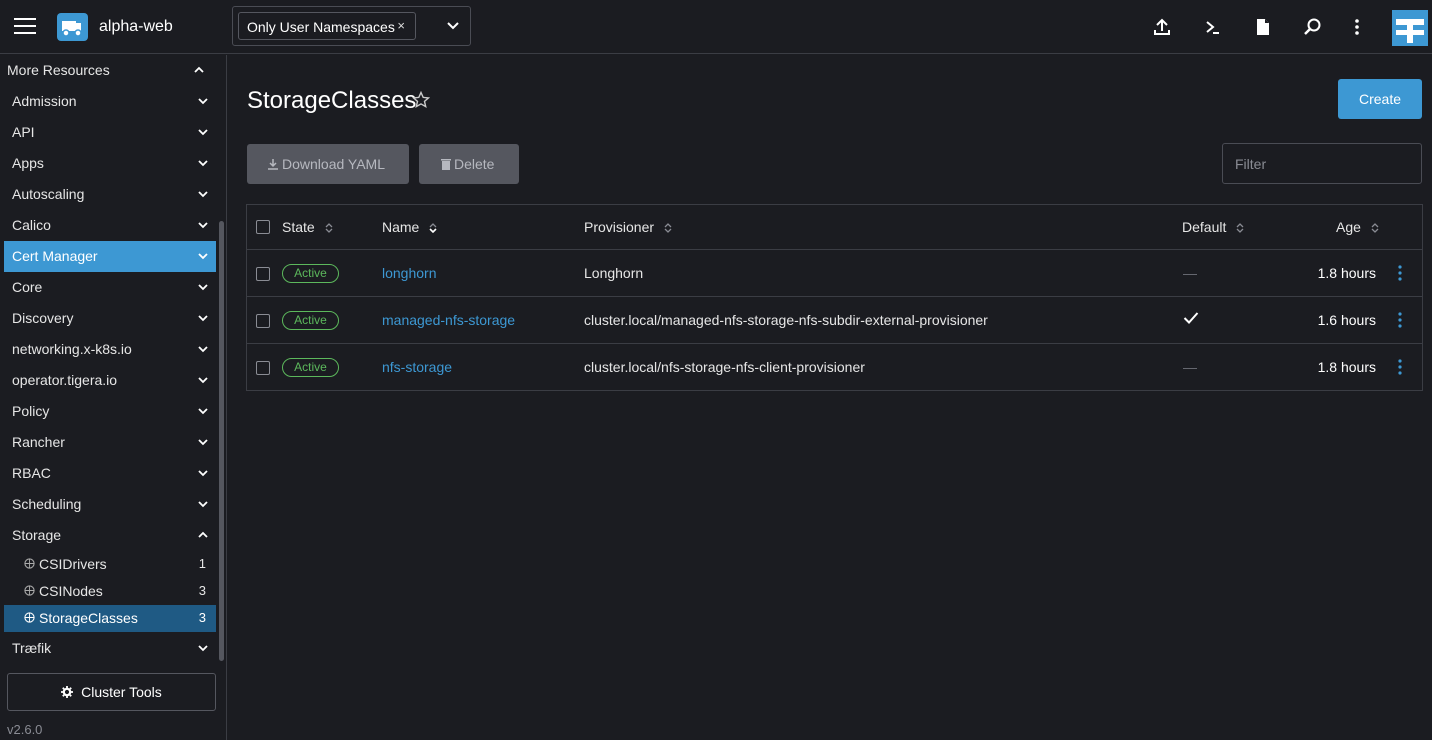  What do you see at coordinates (614, 273) in the screenshot?
I see `provisioner-cell: Longhorn` at bounding box center [614, 273].